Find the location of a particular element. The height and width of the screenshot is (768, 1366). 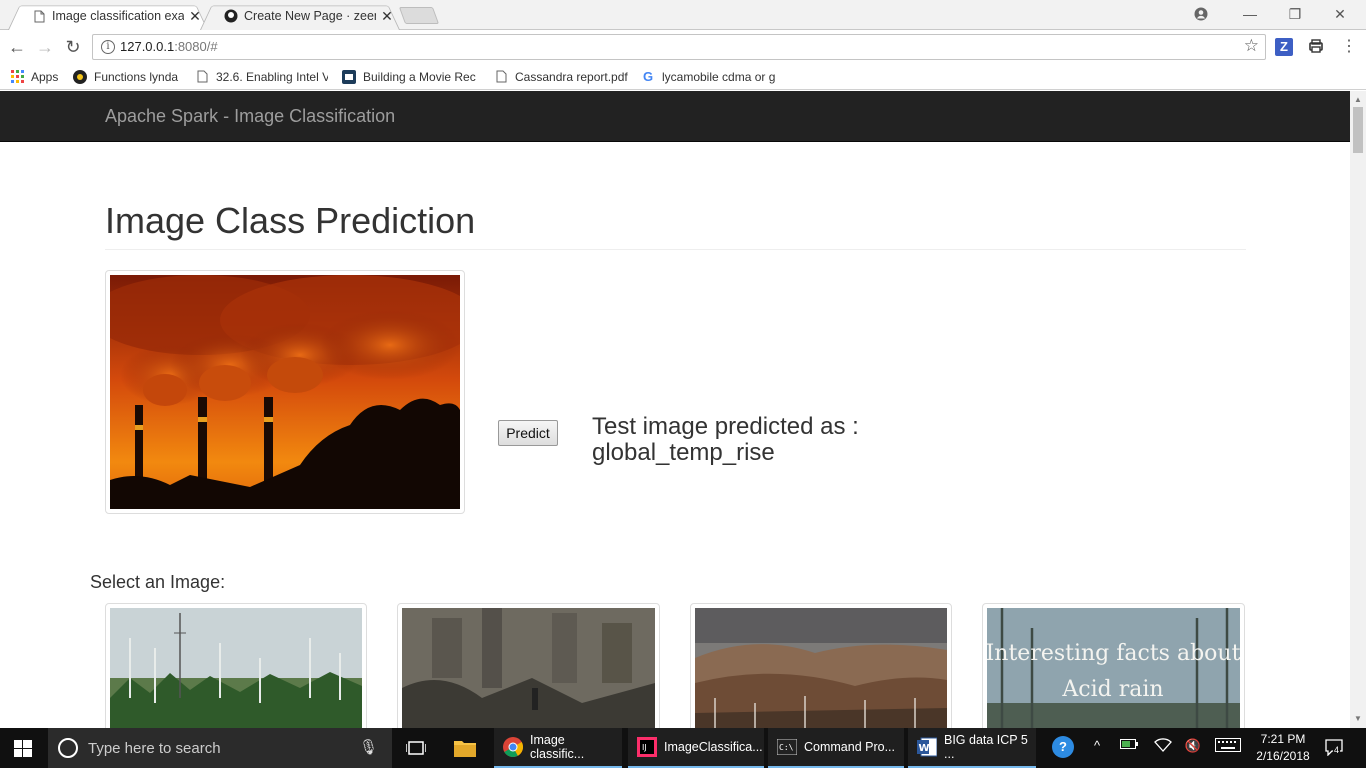

test-image-frame is located at coordinates (285, 392).